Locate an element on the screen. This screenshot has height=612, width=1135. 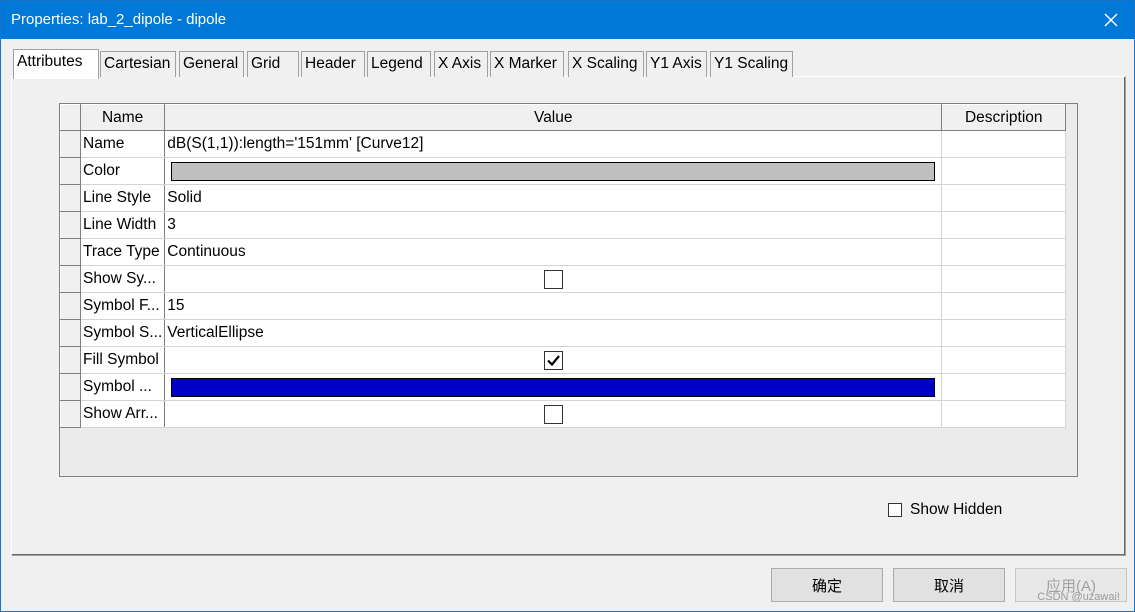
tab-x-axis: X Axis is located at coordinates (461, 64).